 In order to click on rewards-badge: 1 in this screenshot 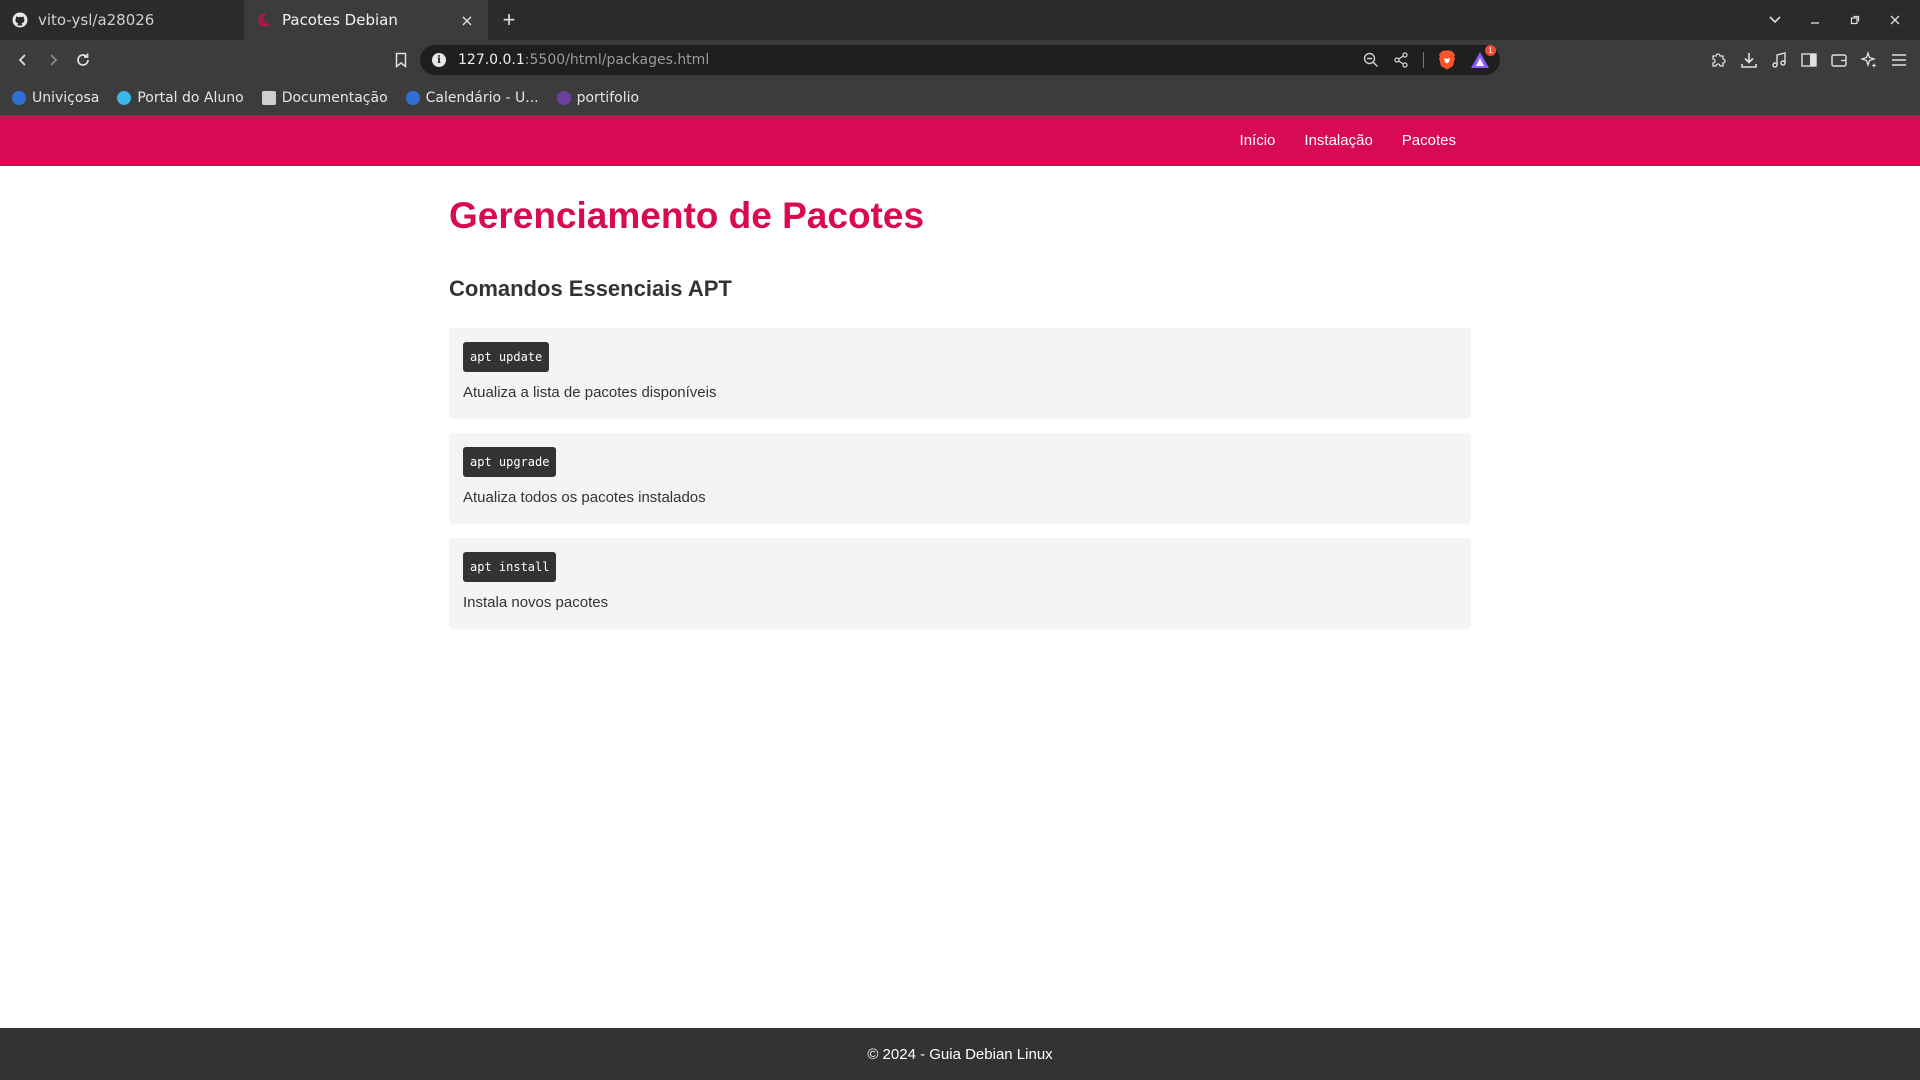, I will do `click(1490, 50)`.